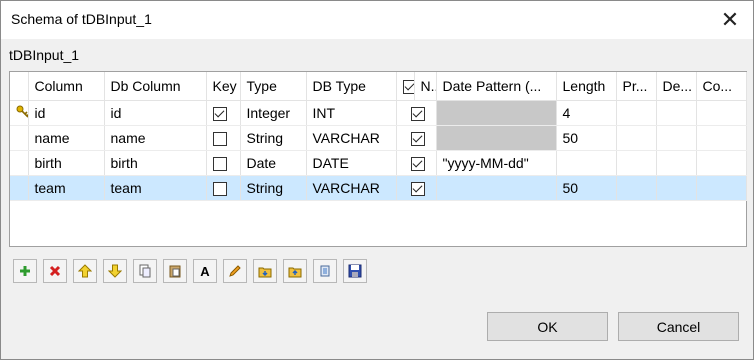 Image resolution: width=754 pixels, height=360 pixels. What do you see at coordinates (273, 113) in the screenshot?
I see `cell-type: Integer` at bounding box center [273, 113].